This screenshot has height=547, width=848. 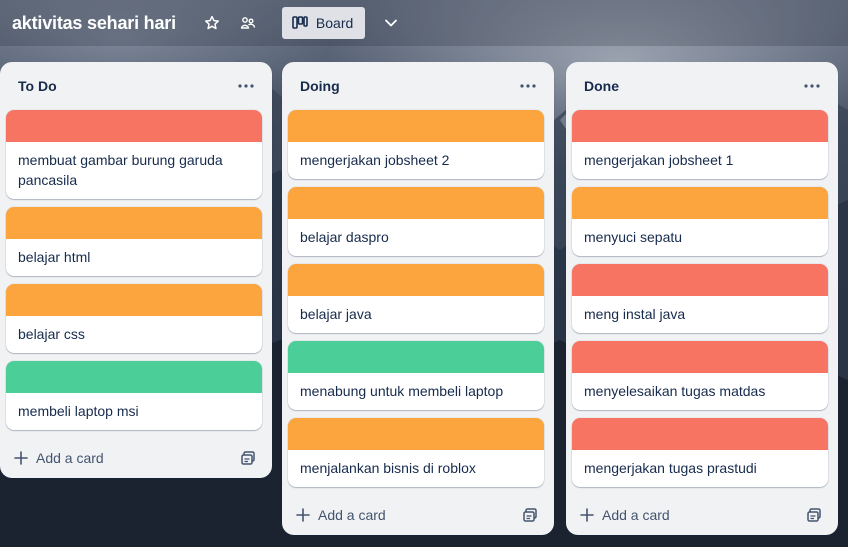 I want to click on view-switcher-button, so click(x=391, y=23).